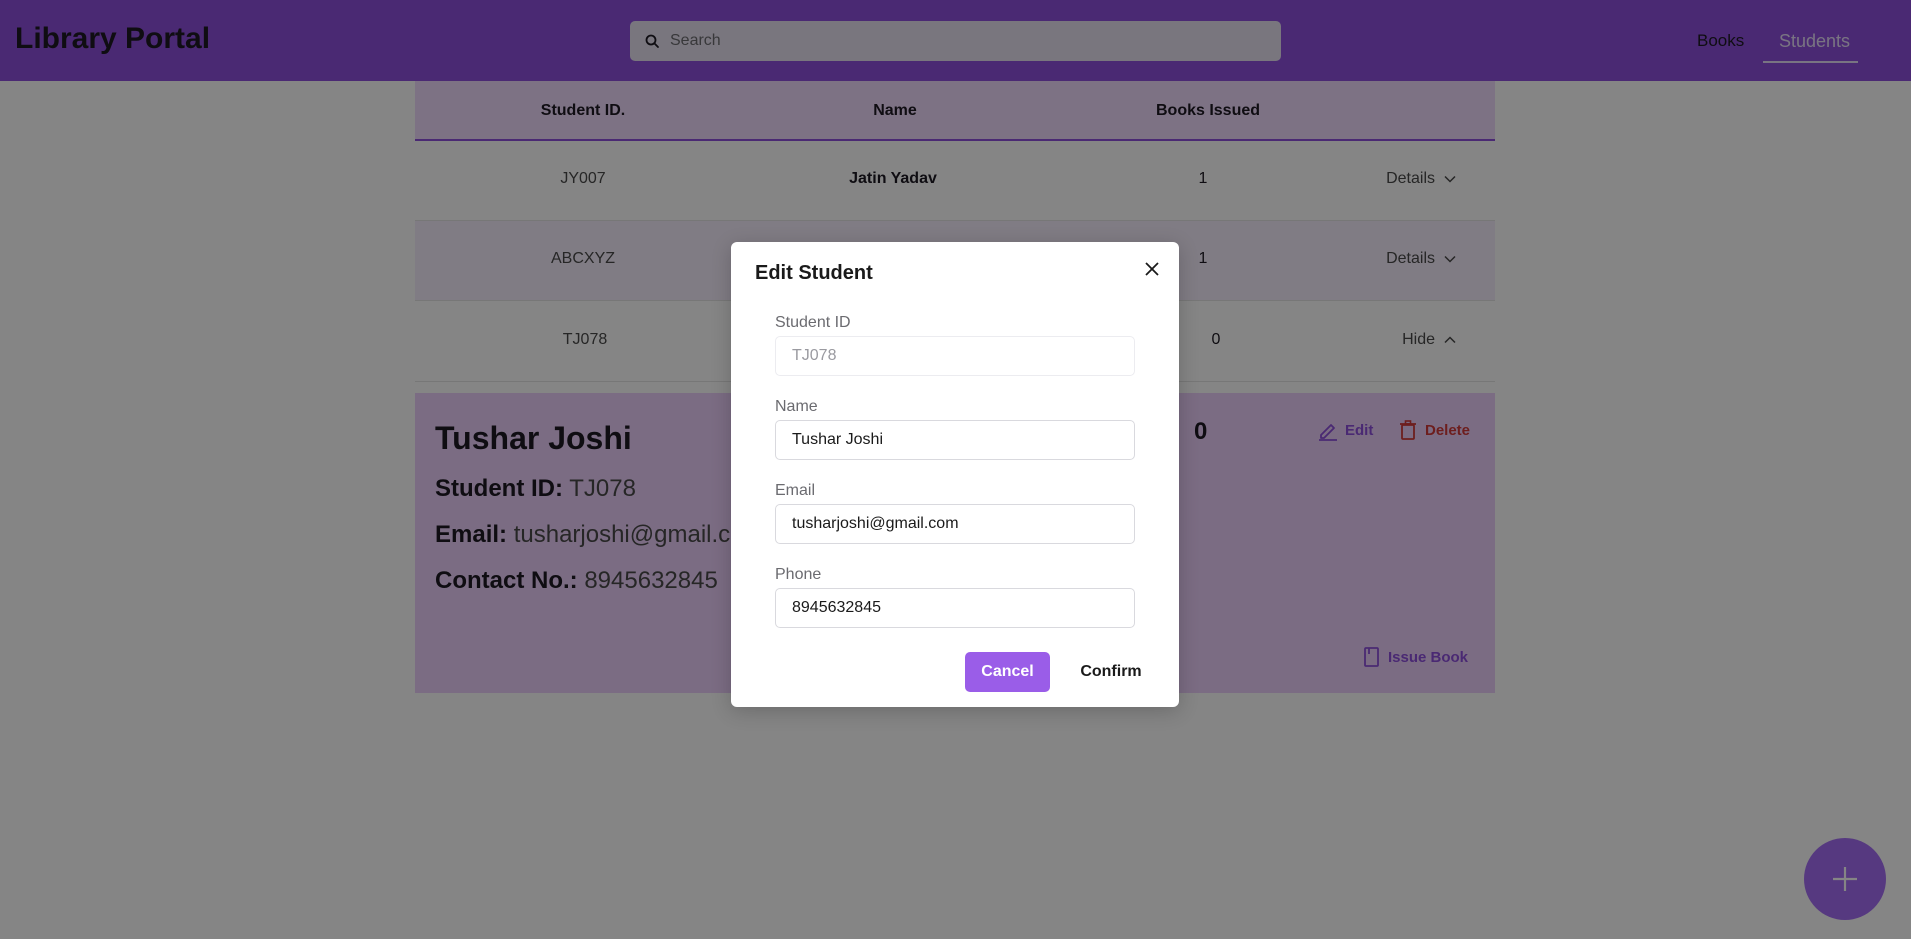 Image resolution: width=1911 pixels, height=939 pixels. What do you see at coordinates (1007, 672) in the screenshot?
I see `cancel-button: Cancel` at bounding box center [1007, 672].